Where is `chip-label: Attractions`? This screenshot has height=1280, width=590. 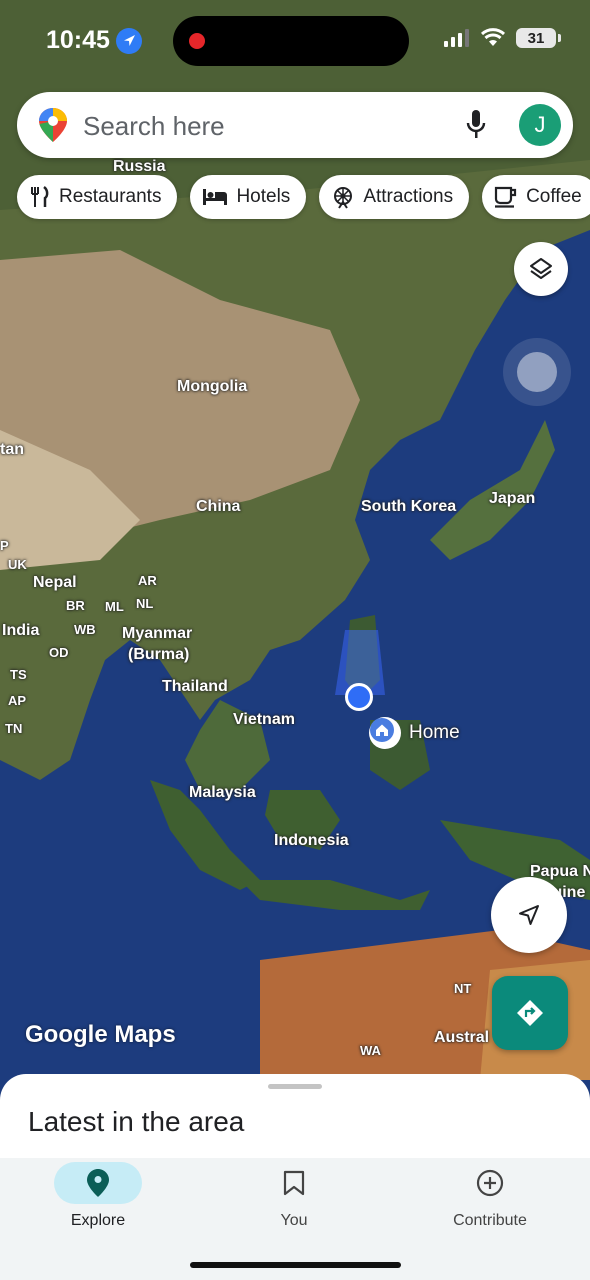
chip-label: Attractions is located at coordinates (408, 196).